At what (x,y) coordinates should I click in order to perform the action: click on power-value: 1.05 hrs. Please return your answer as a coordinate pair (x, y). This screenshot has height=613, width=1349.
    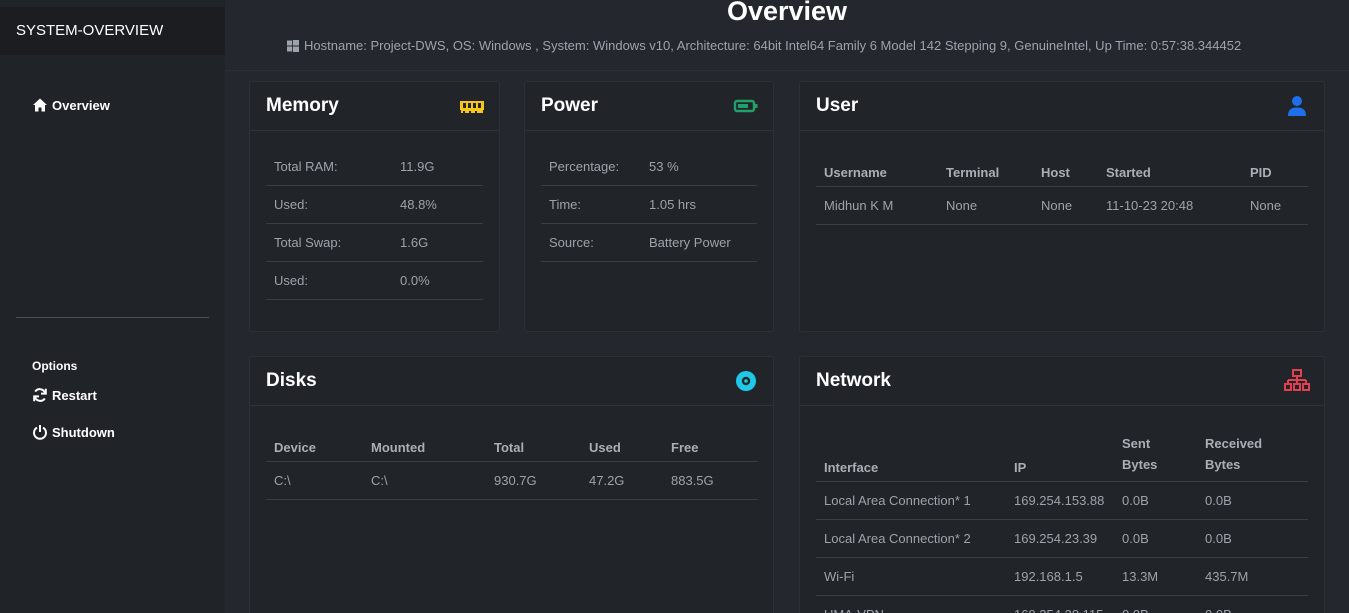
    Looking at the image, I should click on (672, 204).